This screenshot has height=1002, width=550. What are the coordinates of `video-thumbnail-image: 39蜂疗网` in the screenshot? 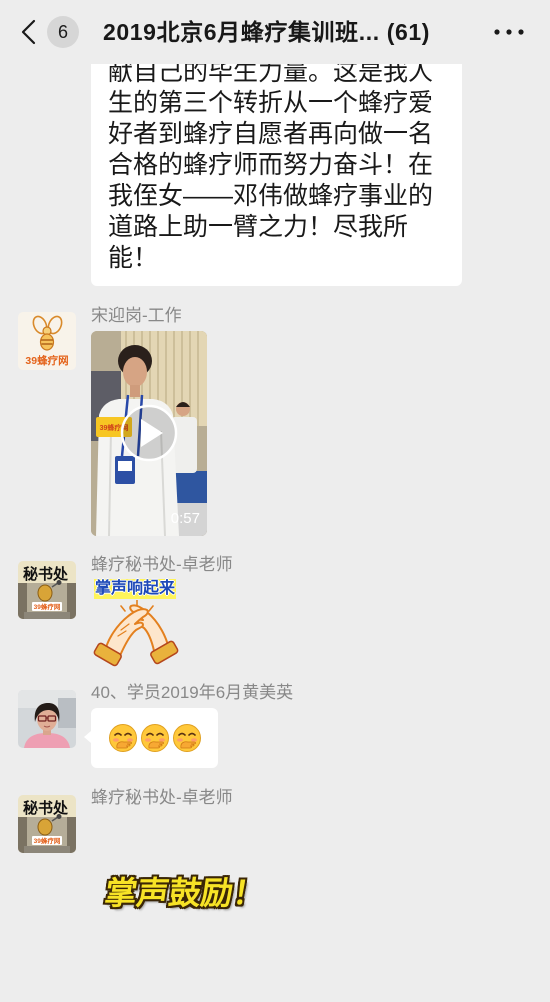 It's located at (149, 433).